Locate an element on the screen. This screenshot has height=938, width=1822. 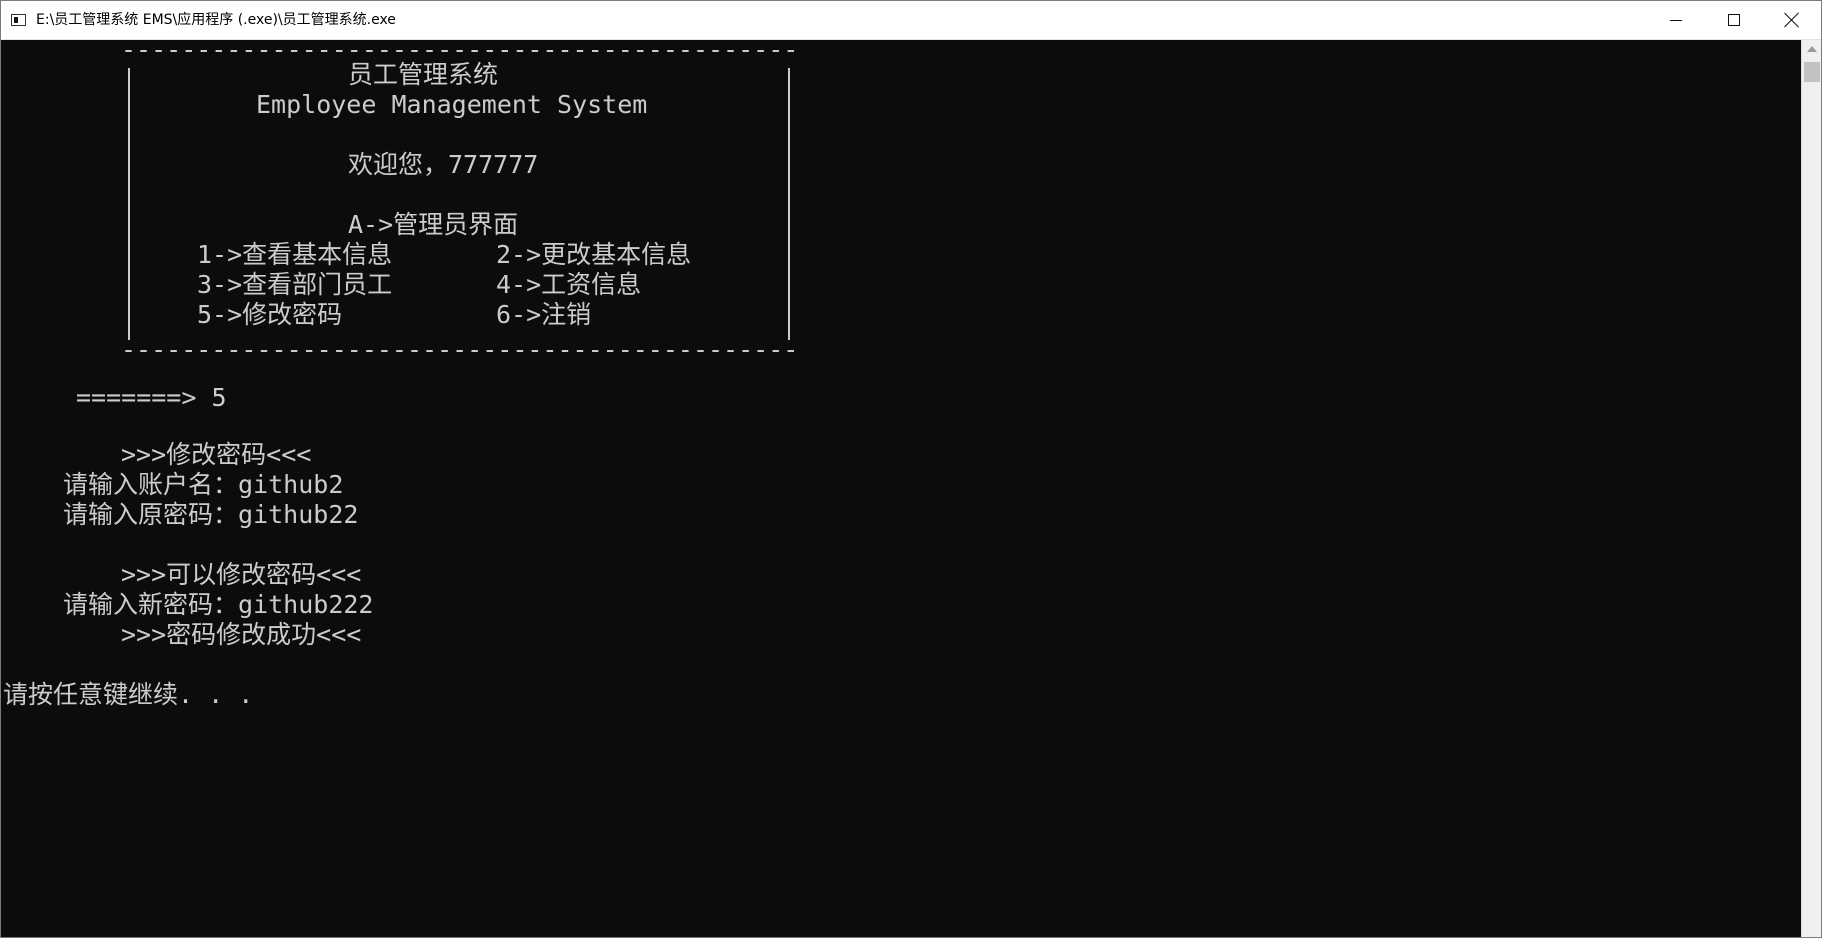
console-window-icon is located at coordinates (18, 20).